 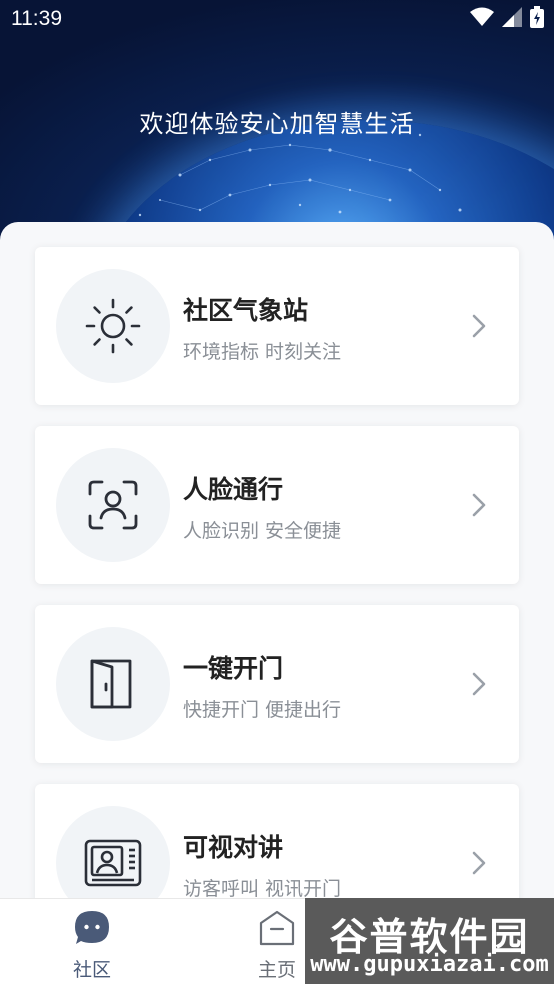 I want to click on site-watermark: 谷普软件园 www.gupuxiazai.com, so click(x=429, y=941).